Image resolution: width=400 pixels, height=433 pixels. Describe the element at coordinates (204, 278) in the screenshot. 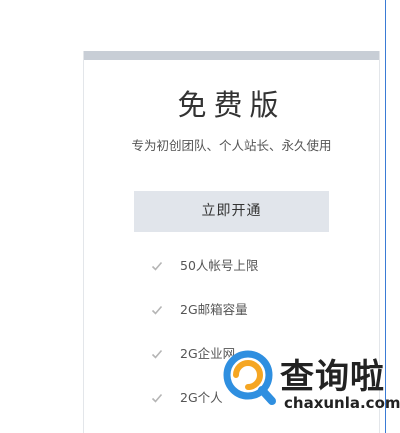

I see `feature-item: 50人帐号上限` at that location.